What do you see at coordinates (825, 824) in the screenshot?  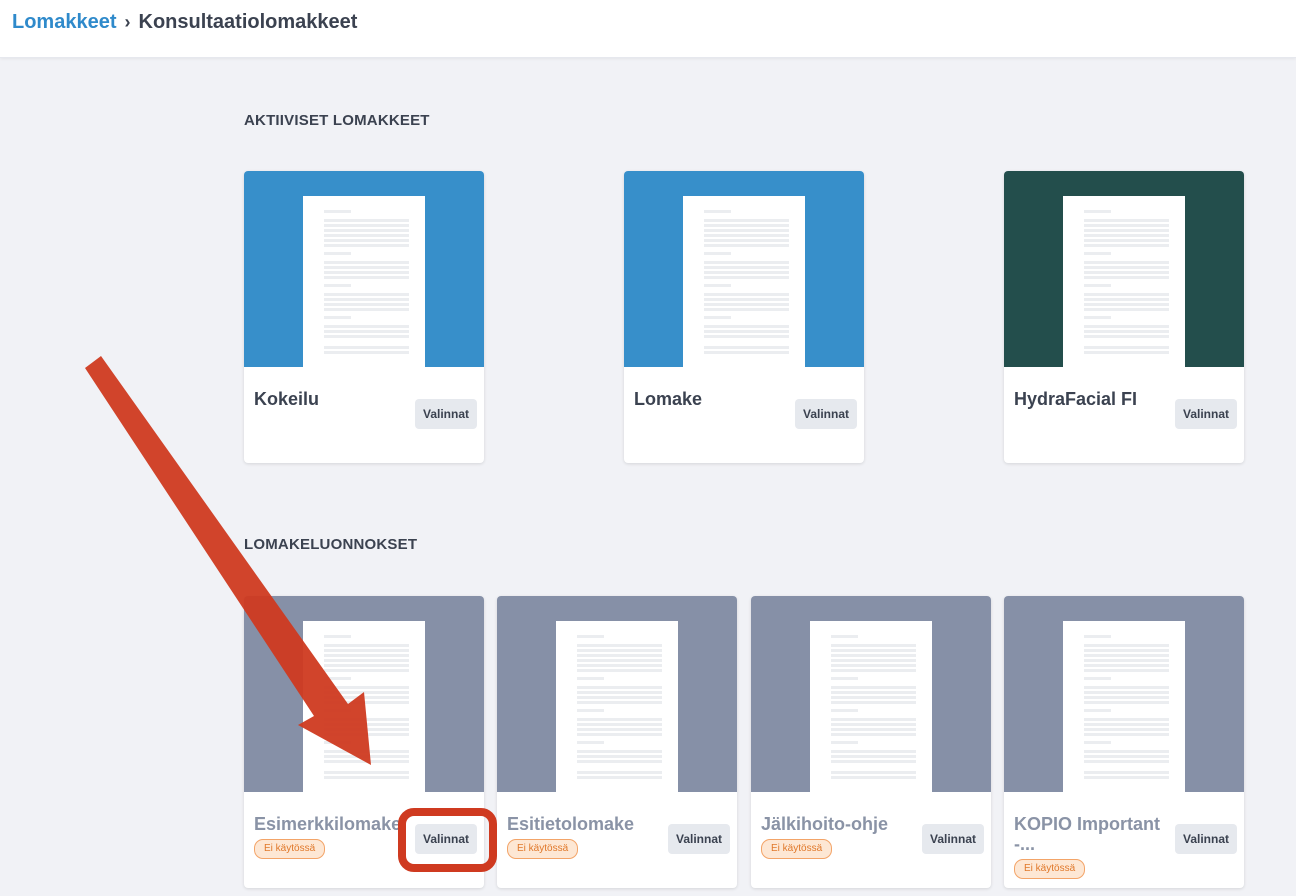 I see `form-name: Jälkihoito-ohje` at bounding box center [825, 824].